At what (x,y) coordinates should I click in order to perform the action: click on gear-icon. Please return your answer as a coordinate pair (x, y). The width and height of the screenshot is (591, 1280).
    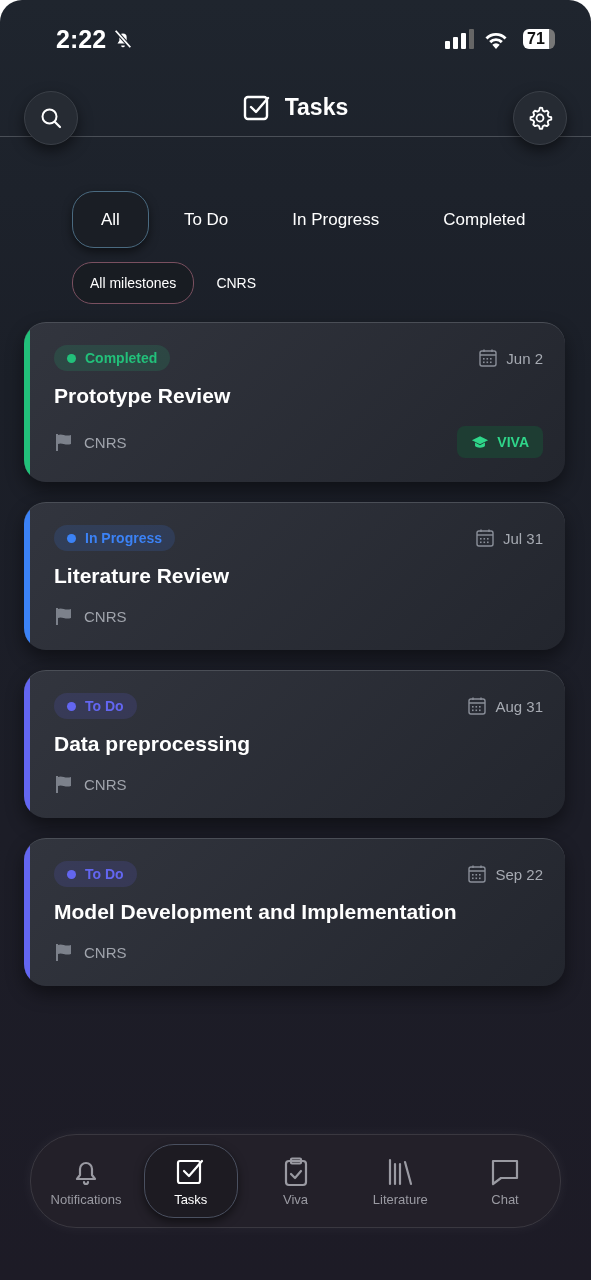
    Looking at the image, I should click on (540, 118).